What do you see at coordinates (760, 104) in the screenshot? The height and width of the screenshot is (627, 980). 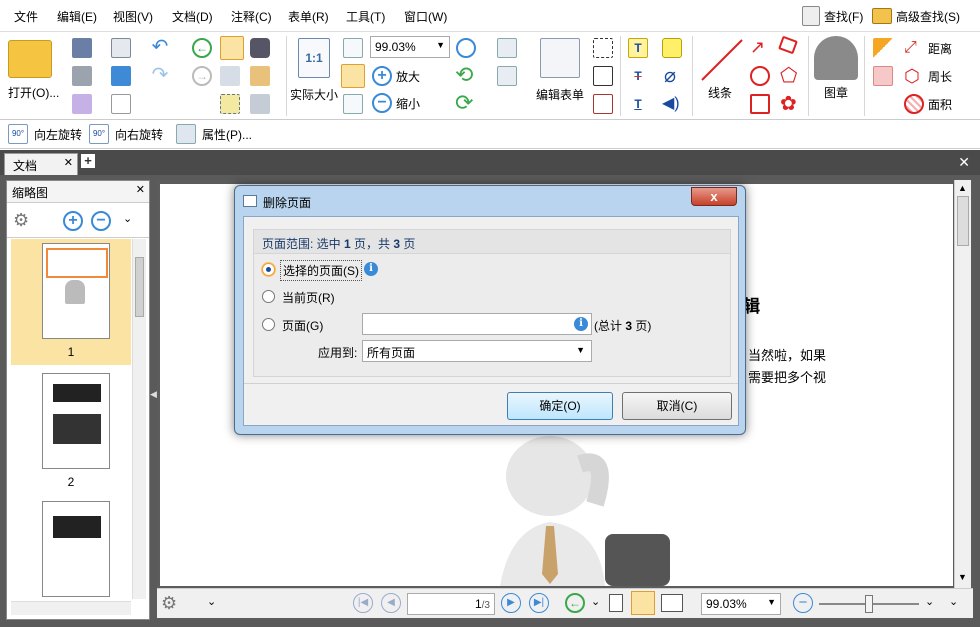 I see `rectangle-icon` at bounding box center [760, 104].